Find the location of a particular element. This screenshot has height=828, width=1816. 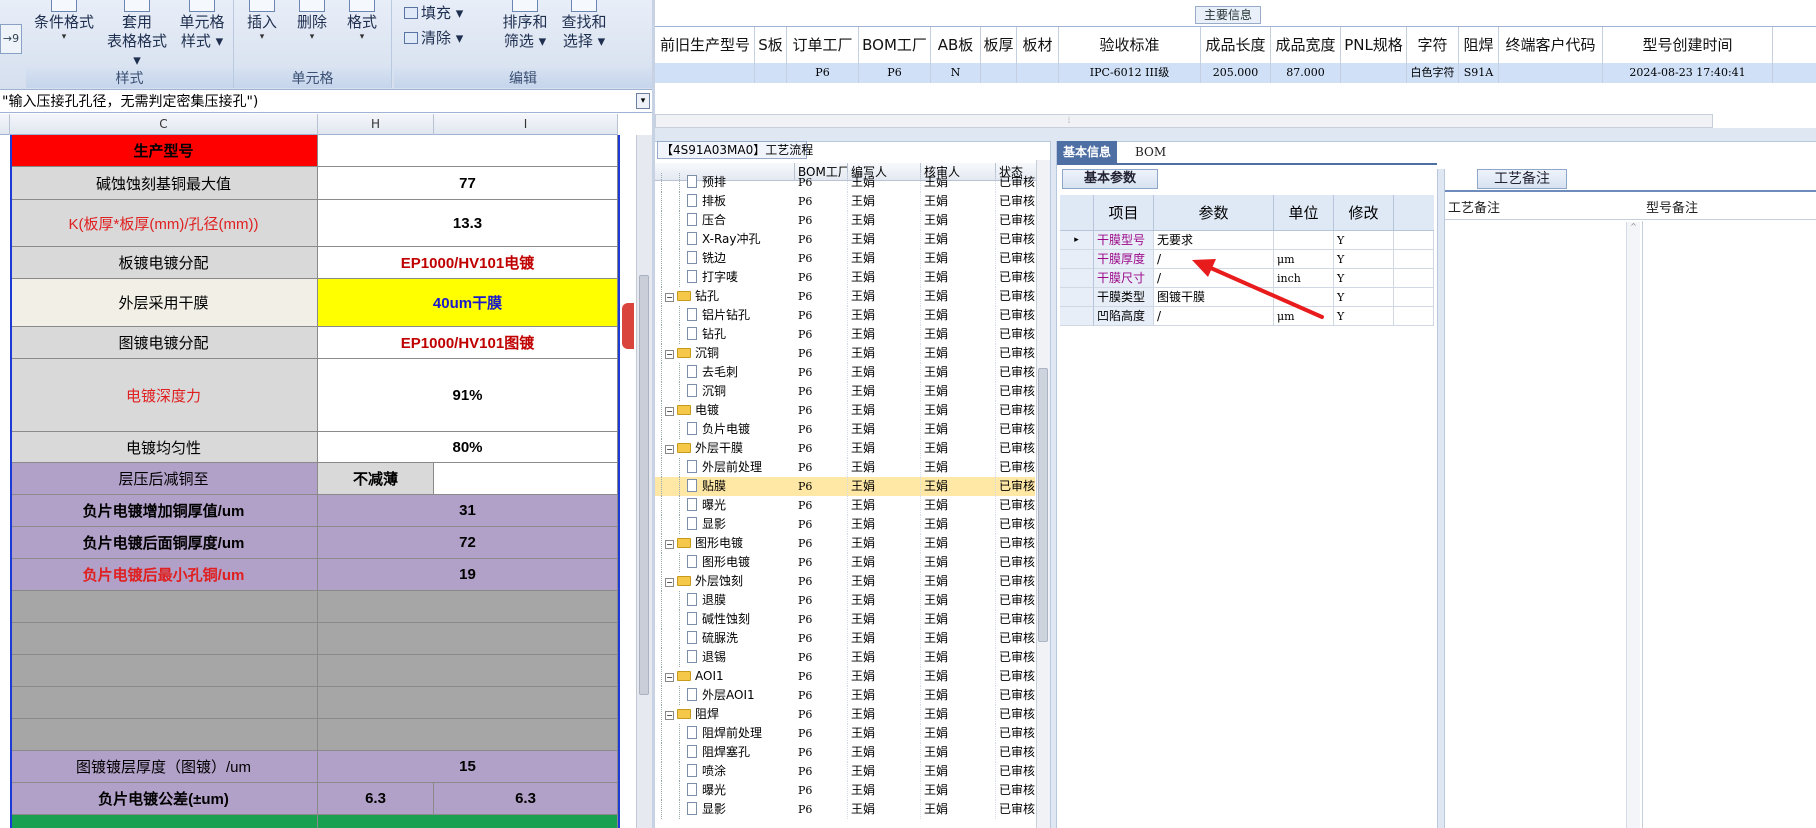

column-header-h: H is located at coordinates (376, 124).